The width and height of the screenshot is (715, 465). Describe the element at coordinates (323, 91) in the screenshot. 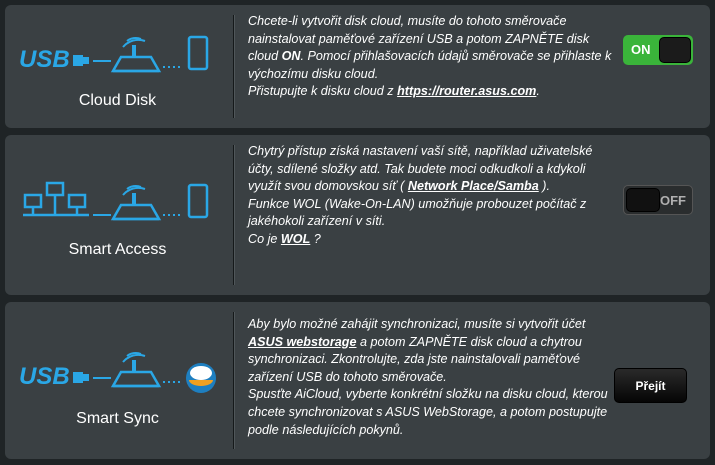

I see `desc-text: Přistupujte k disku cloud z` at that location.